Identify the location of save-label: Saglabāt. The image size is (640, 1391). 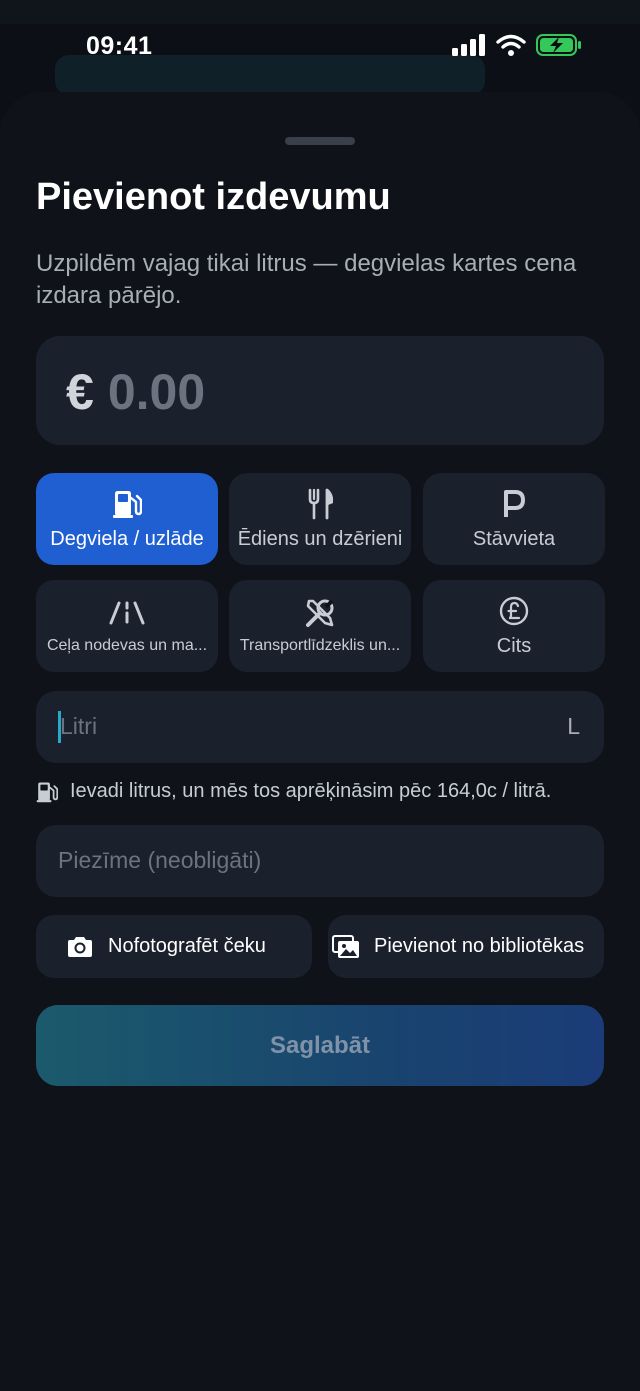
(320, 1045).